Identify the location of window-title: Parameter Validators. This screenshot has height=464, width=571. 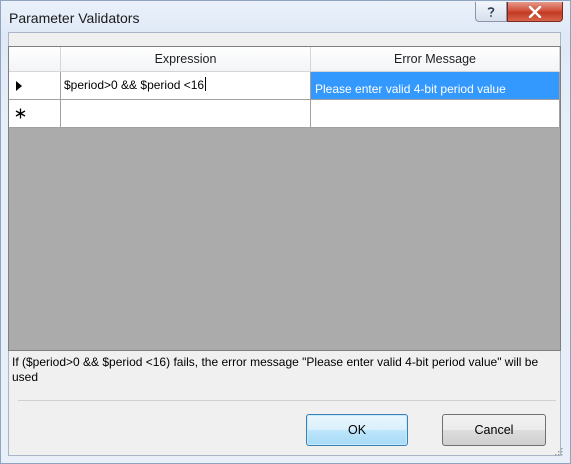
(74, 18).